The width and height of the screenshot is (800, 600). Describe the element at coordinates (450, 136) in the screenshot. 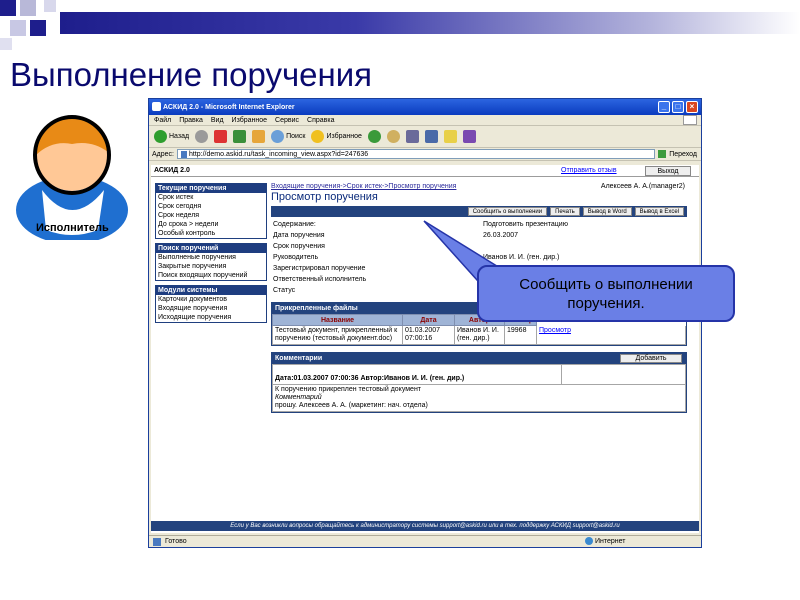

I see `folder-icon` at that location.